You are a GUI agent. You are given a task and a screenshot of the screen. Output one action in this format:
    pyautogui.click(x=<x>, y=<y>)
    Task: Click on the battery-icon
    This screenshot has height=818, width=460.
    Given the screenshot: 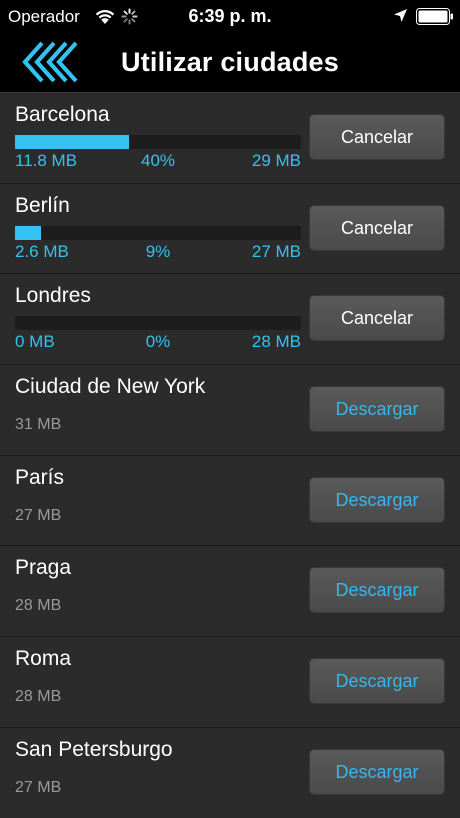 What is the action you would take?
    pyautogui.click(x=434, y=16)
    